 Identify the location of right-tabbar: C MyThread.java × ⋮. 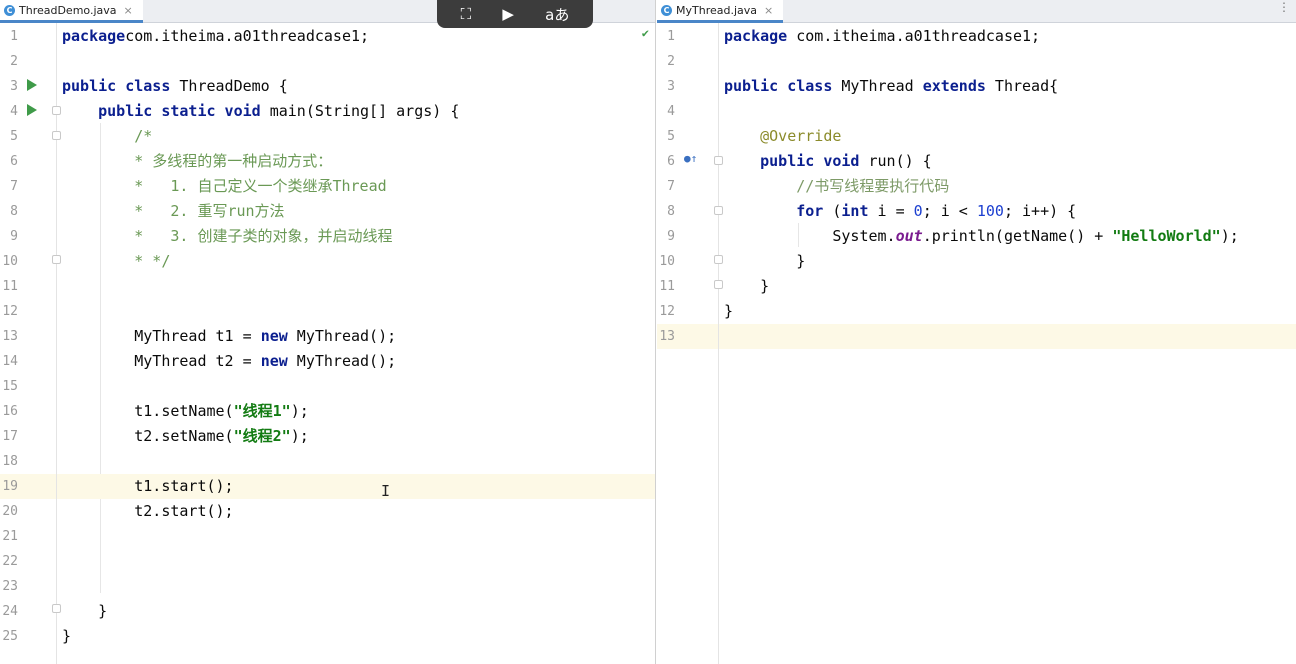
(976, 11).